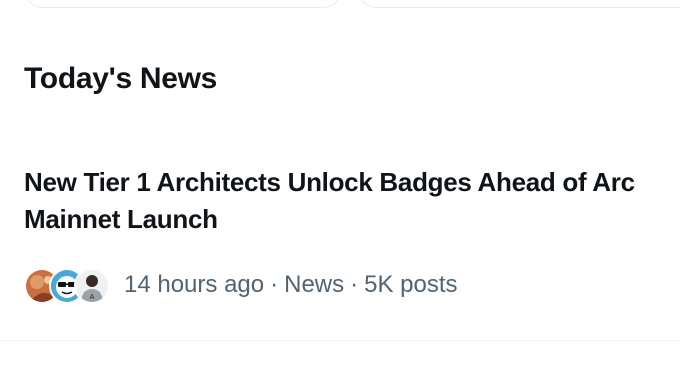 This screenshot has height=383, width=680. I want to click on section-title: Today's News, so click(121, 78).